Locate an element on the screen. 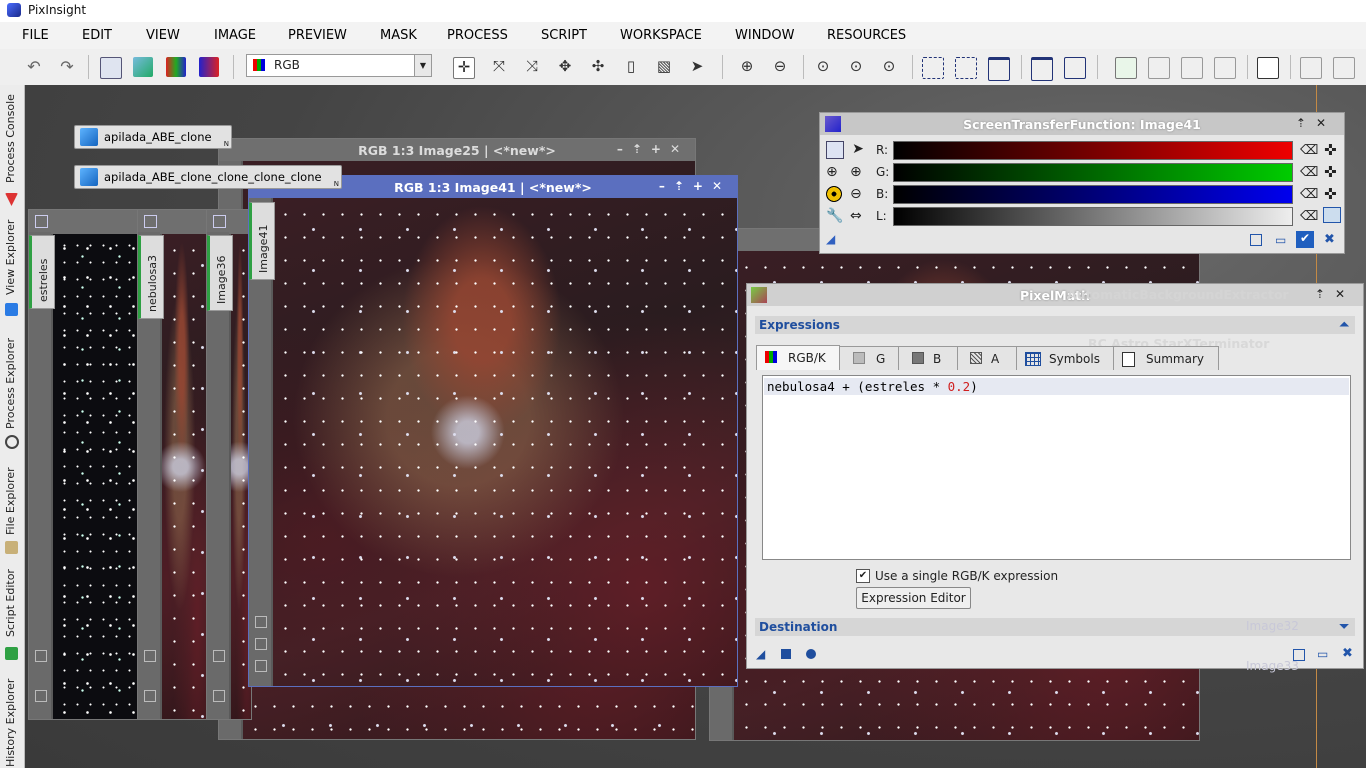 This screenshot has height=768, width=1366. zoom-1-1-icon: ⊙ is located at coordinates (856, 67).